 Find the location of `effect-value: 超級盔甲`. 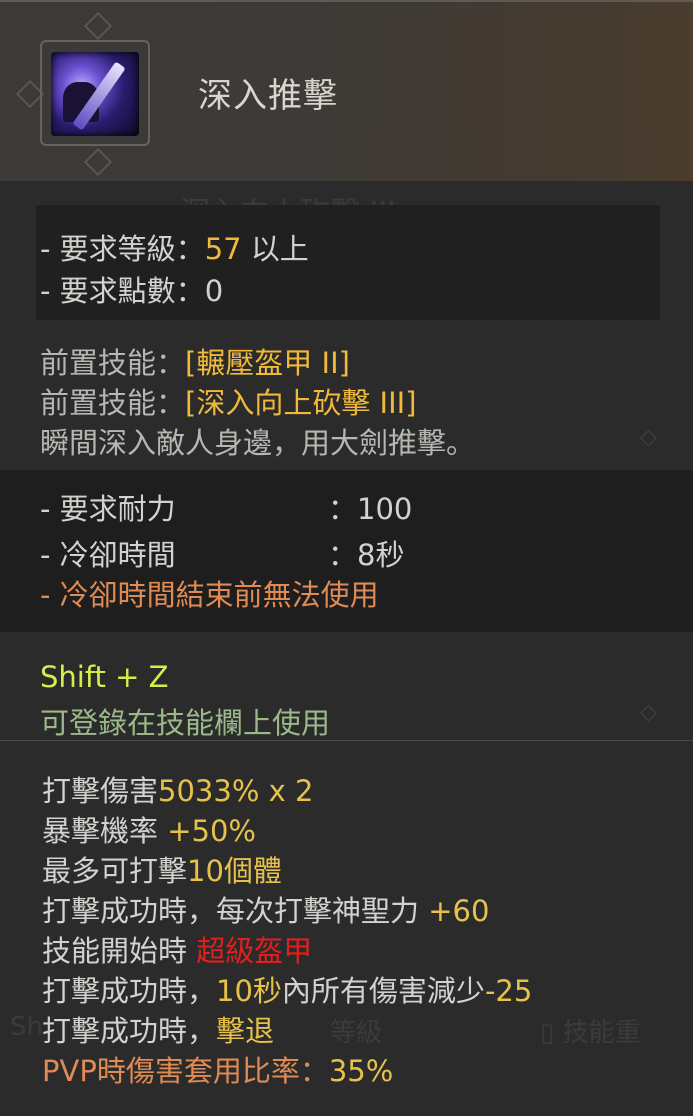

effect-value: 超級盔甲 is located at coordinates (254, 951).